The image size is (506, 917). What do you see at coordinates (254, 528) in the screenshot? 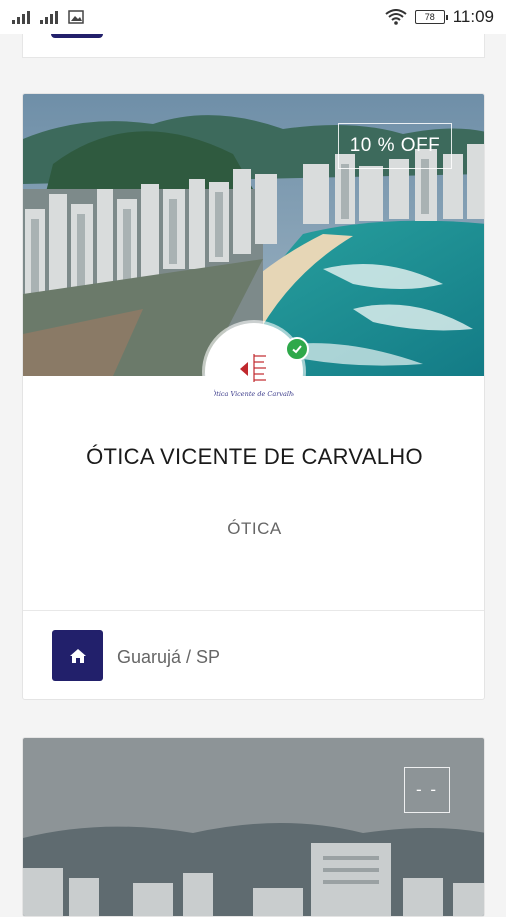
I see `store-category: ÓTICA` at bounding box center [254, 528].